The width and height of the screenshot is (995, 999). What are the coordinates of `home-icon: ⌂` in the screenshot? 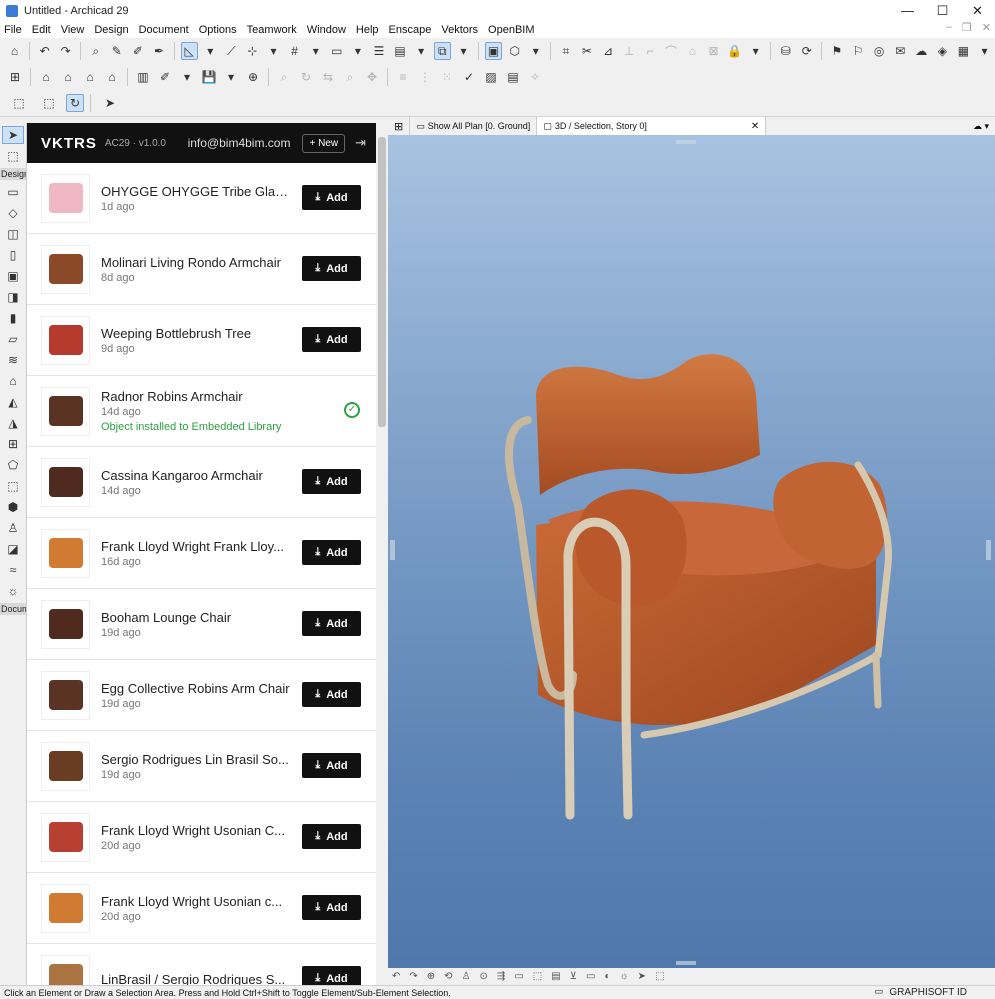 It's located at (14, 51).